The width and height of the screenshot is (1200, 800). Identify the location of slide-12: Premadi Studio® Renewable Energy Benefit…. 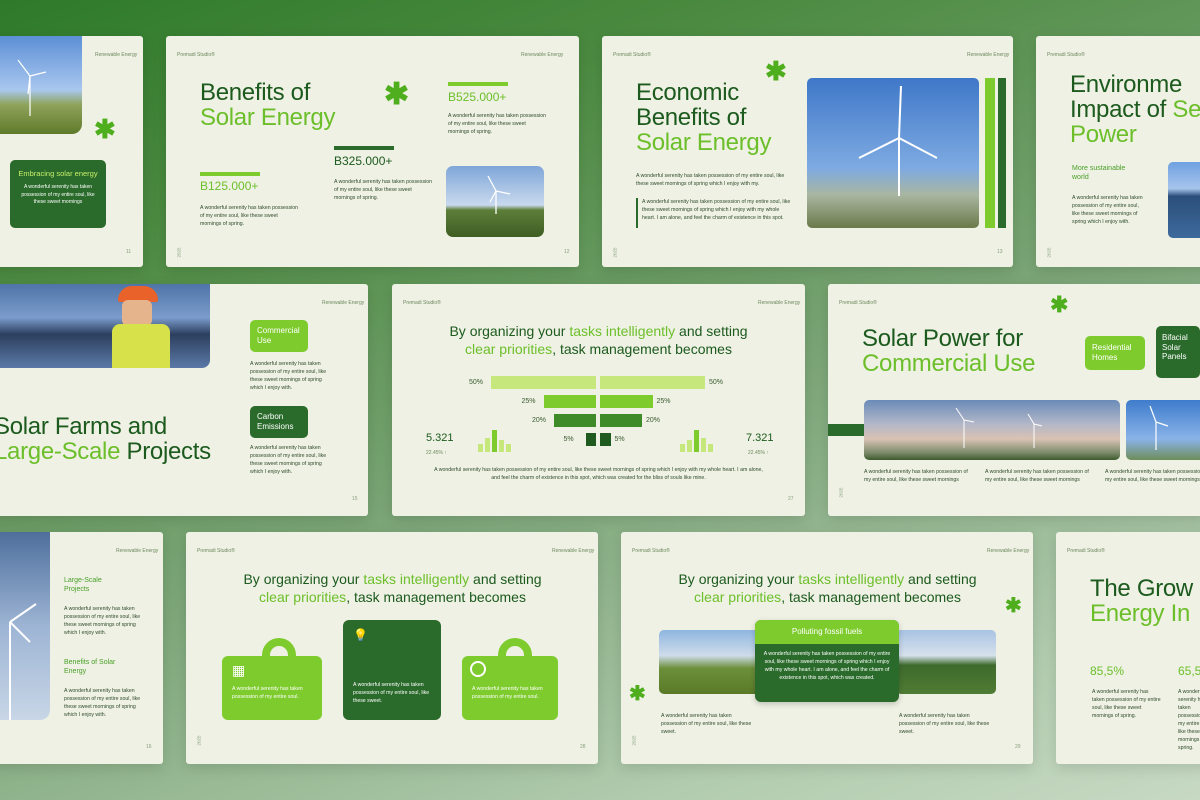
(372, 151).